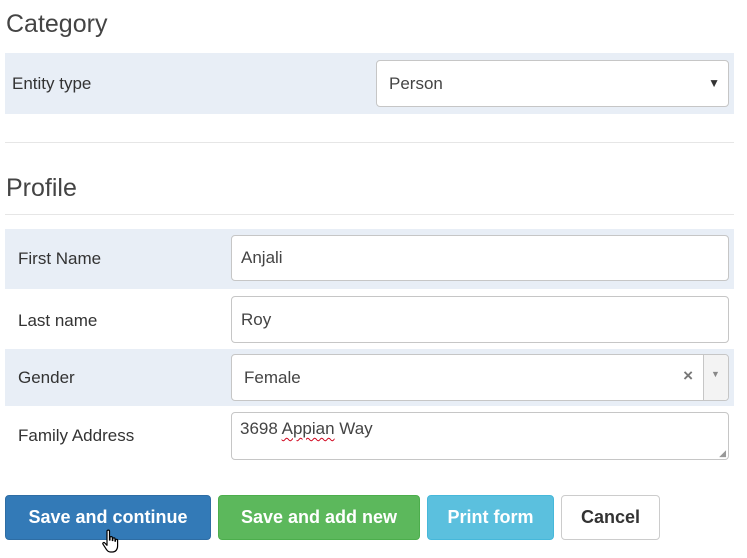 This screenshot has width=747, height=558. I want to click on address-number: 3698, so click(259, 428).